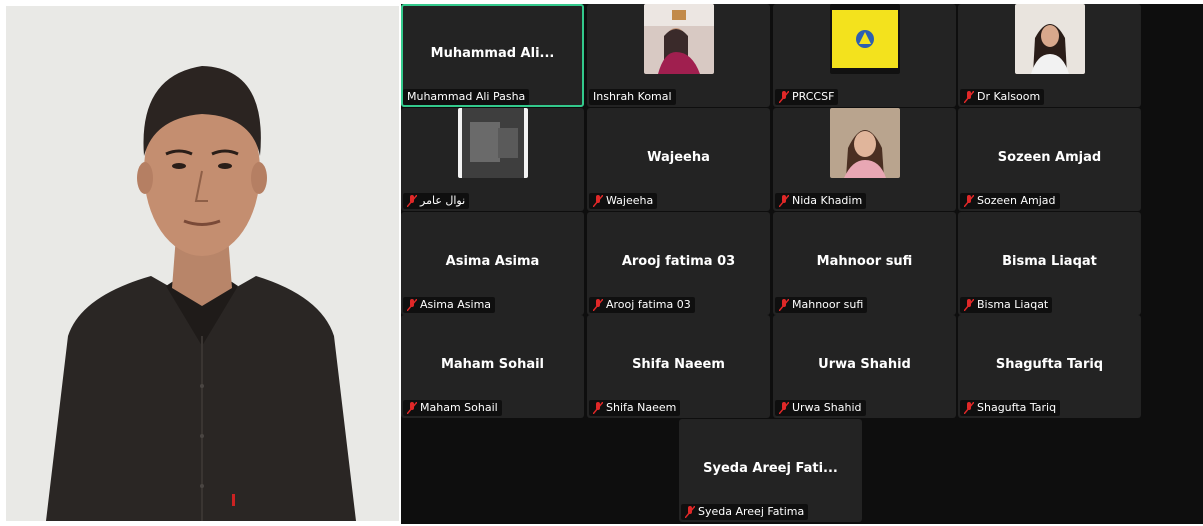  I want to click on participant-tile: Shifa Naeem Shifa Naeem, so click(678, 366).